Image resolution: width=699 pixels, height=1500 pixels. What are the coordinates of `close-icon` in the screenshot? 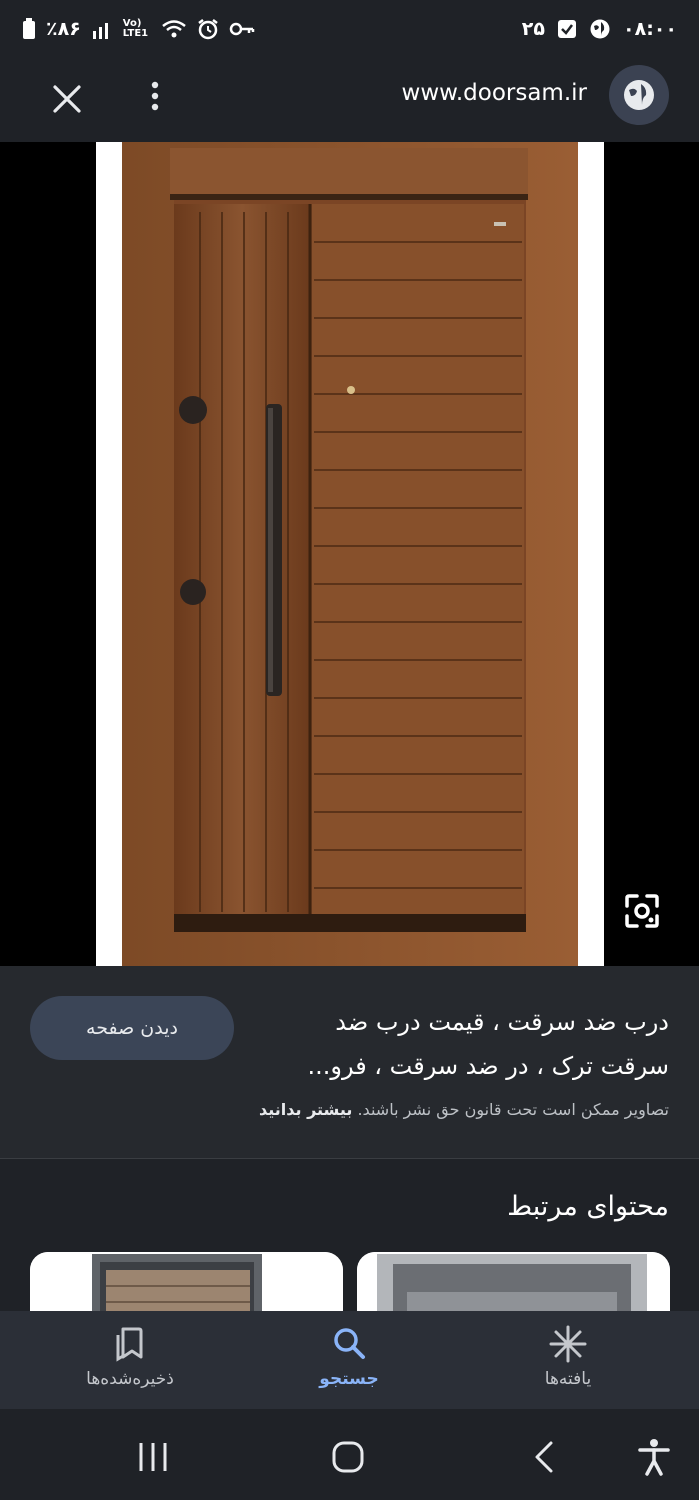 It's located at (67, 99).